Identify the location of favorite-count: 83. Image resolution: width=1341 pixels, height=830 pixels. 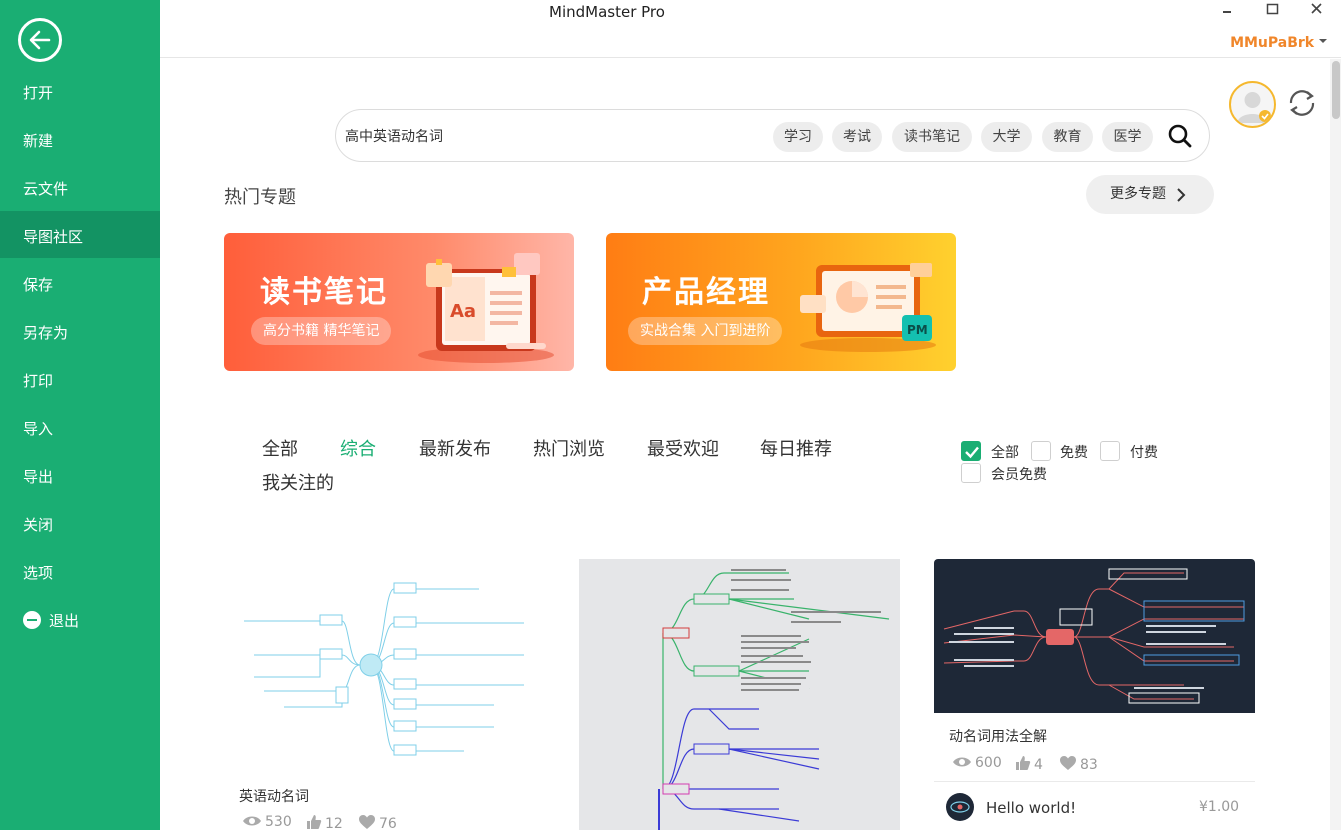
(1078, 764).